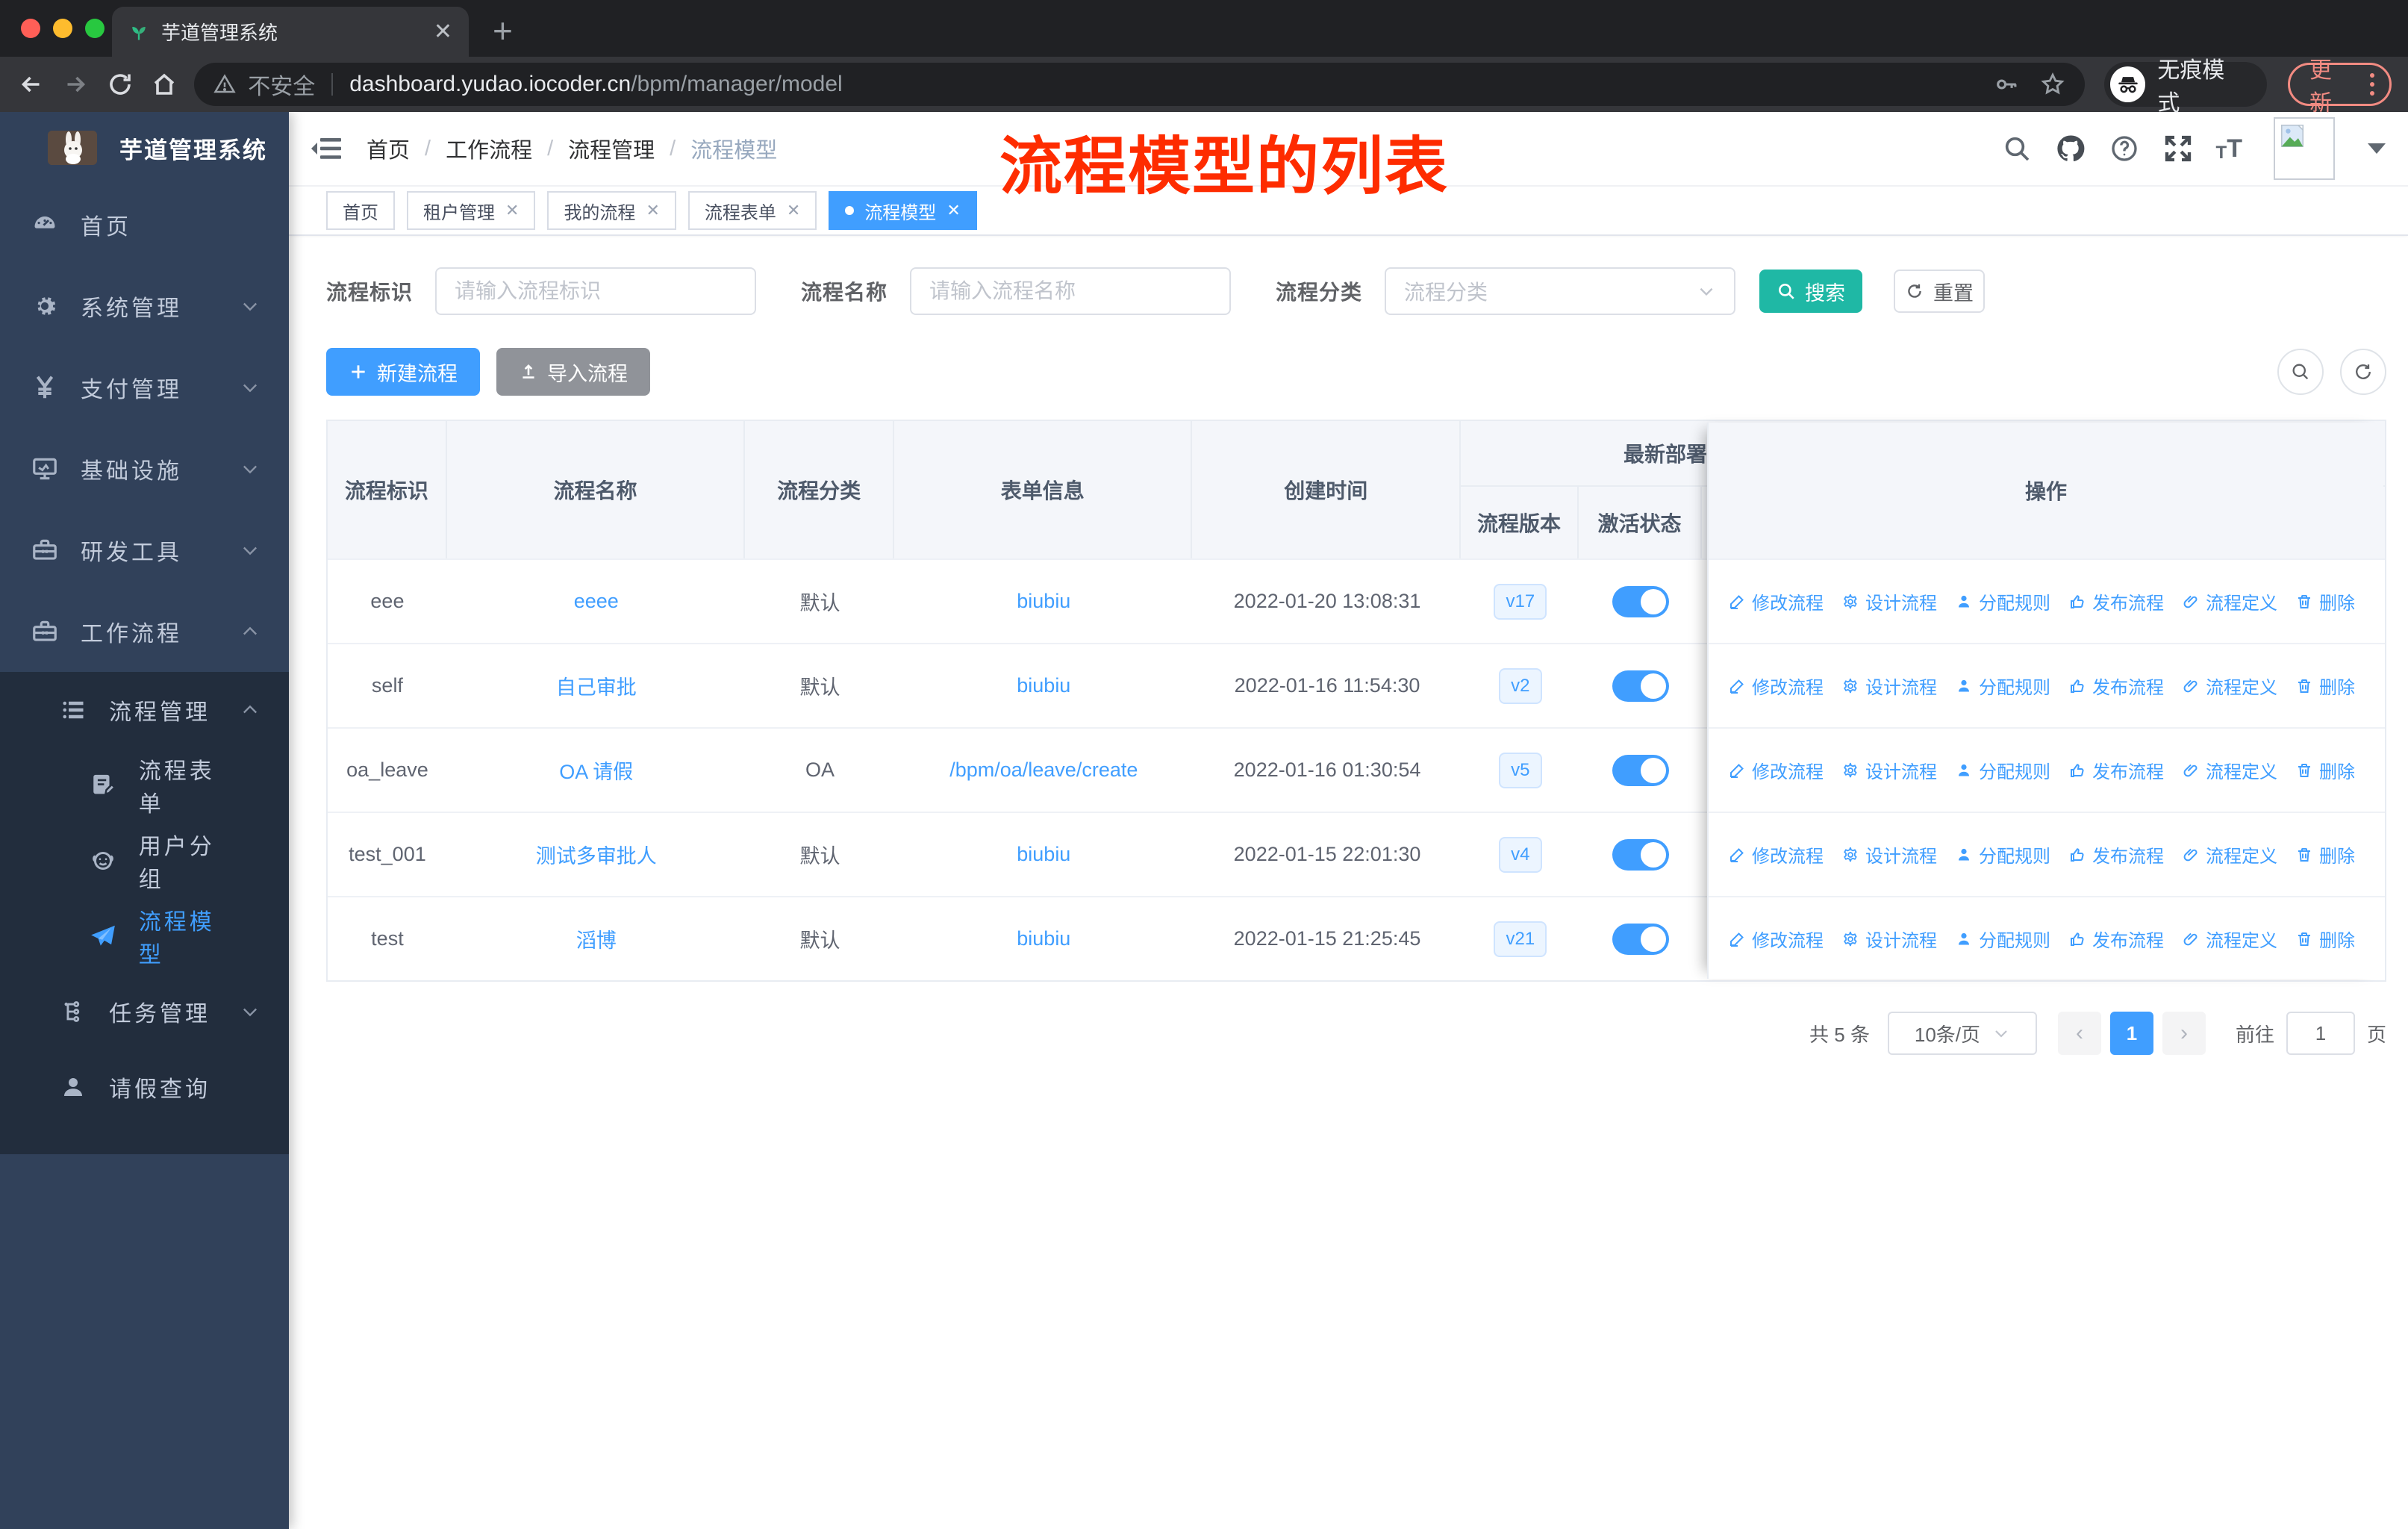  Describe the element at coordinates (2363, 372) in the screenshot. I see `refresh-button` at that location.